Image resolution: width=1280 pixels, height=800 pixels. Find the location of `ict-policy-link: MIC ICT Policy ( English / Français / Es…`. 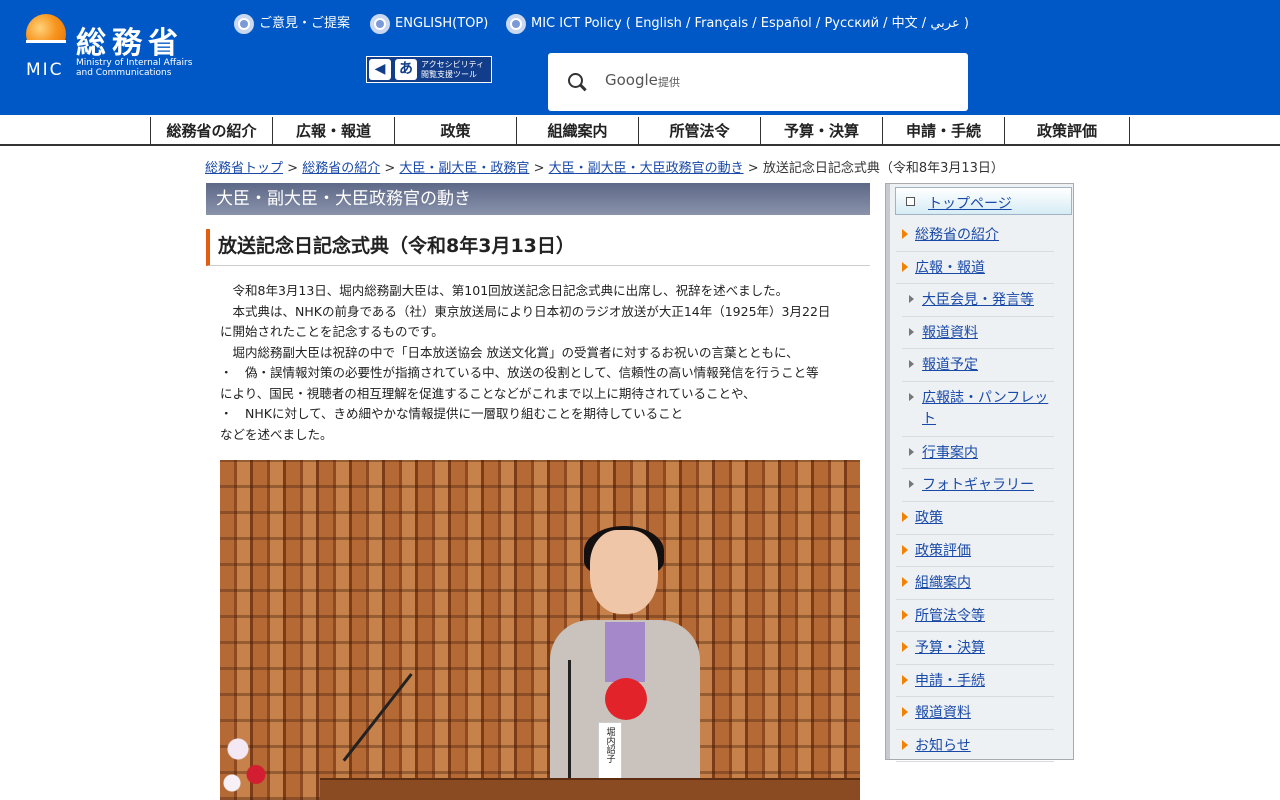

ict-policy-link: MIC ICT Policy ( English / Français / Es… is located at coordinates (737, 24).